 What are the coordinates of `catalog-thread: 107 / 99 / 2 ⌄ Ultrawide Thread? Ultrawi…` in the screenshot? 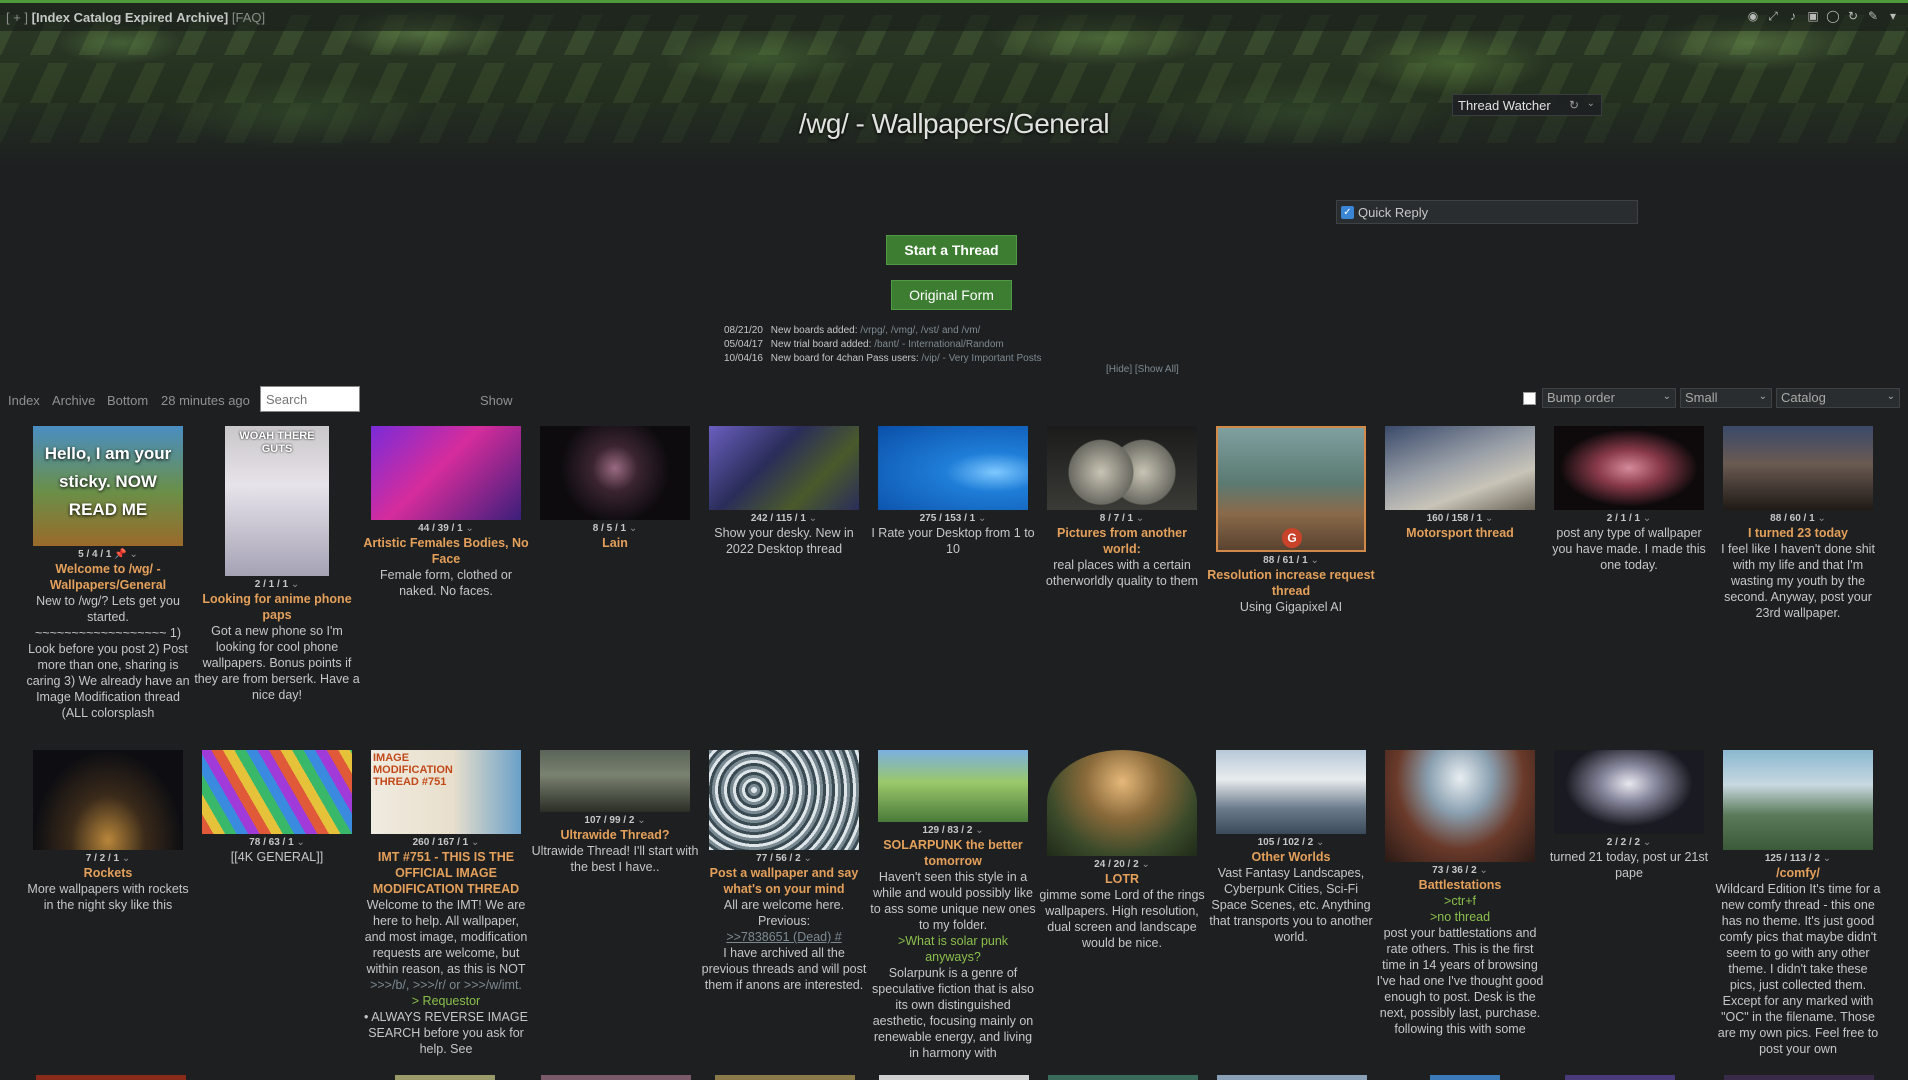 It's located at (615, 812).